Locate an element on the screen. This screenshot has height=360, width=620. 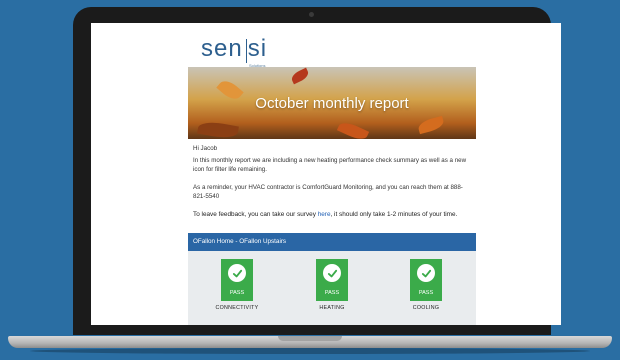
camera is located at coordinates (311, 14).